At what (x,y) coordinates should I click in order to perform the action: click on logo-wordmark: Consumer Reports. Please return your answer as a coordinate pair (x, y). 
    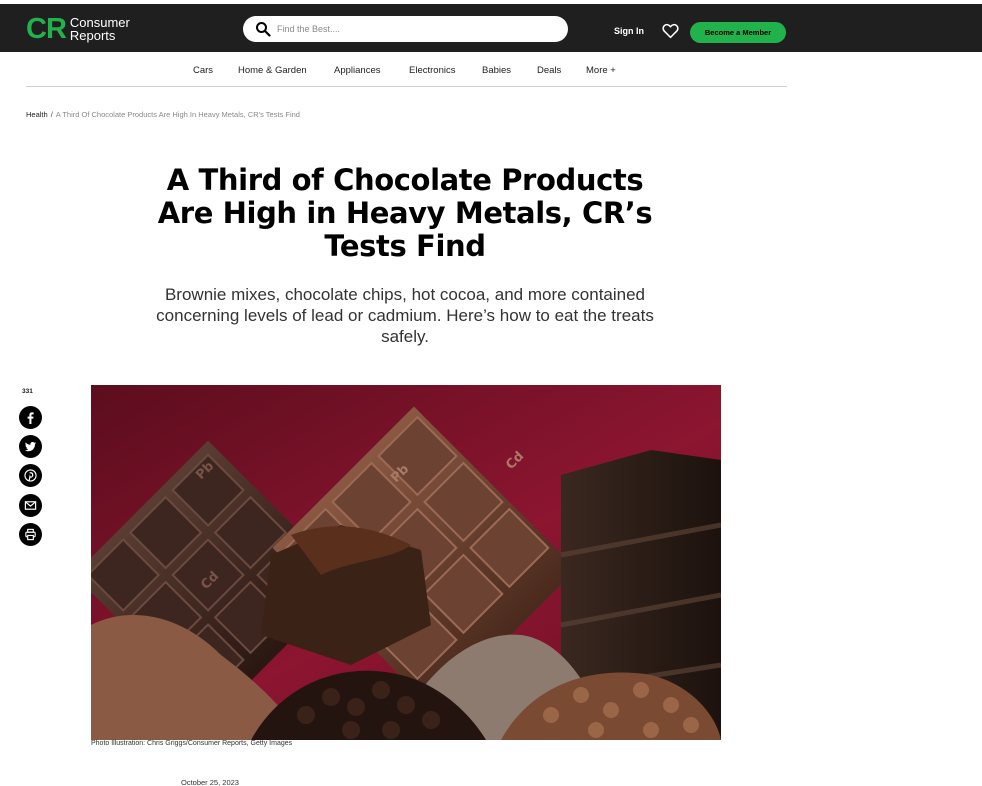
    Looking at the image, I should click on (100, 29).